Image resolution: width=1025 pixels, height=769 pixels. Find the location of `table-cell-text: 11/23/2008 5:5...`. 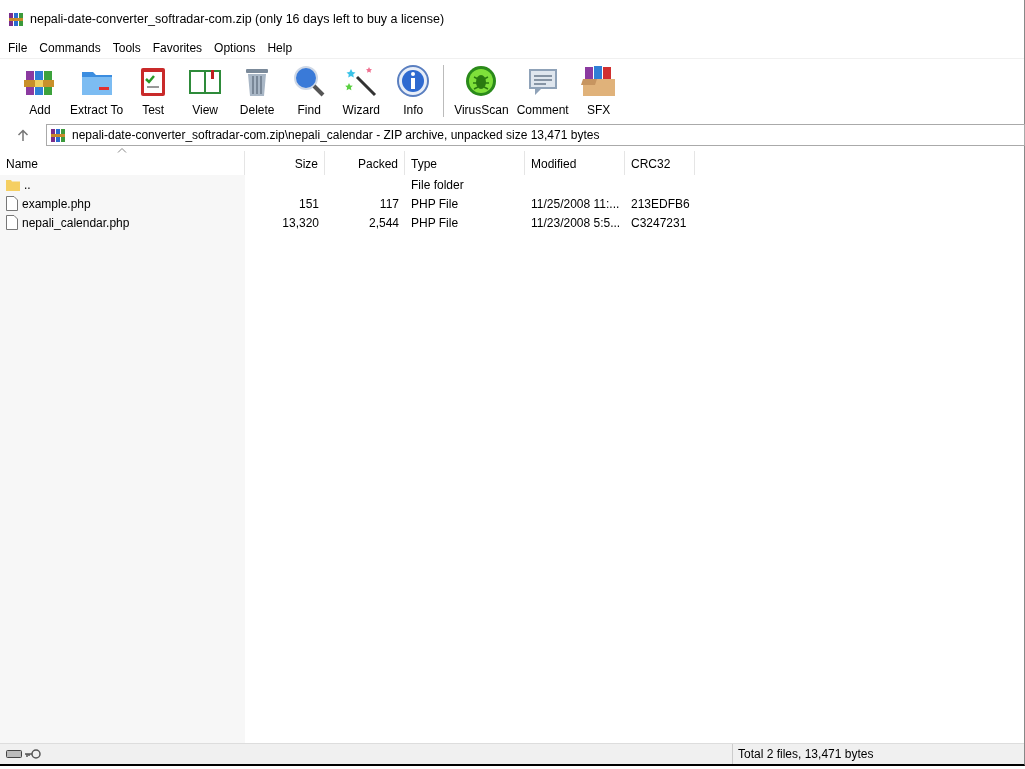

table-cell-text: 11/23/2008 5:5... is located at coordinates (576, 223).